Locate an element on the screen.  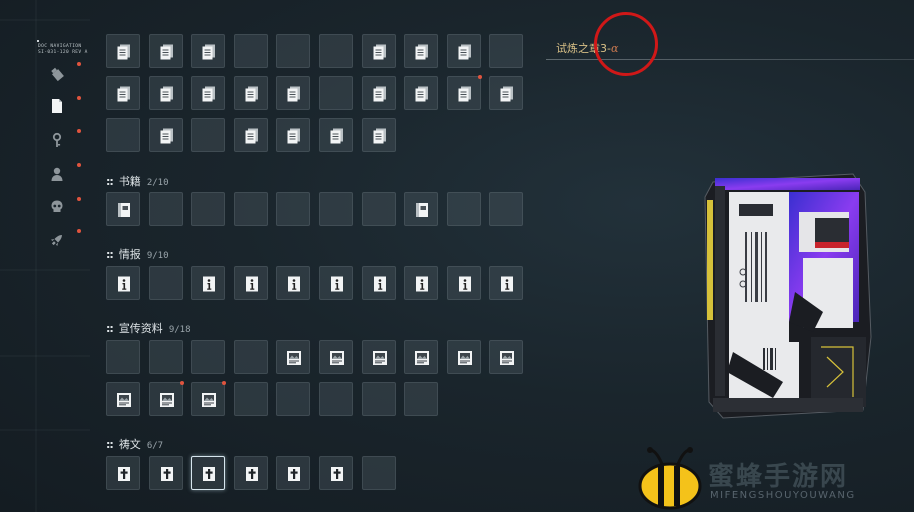
prayer-slot-empty is located at coordinates (378, 473).